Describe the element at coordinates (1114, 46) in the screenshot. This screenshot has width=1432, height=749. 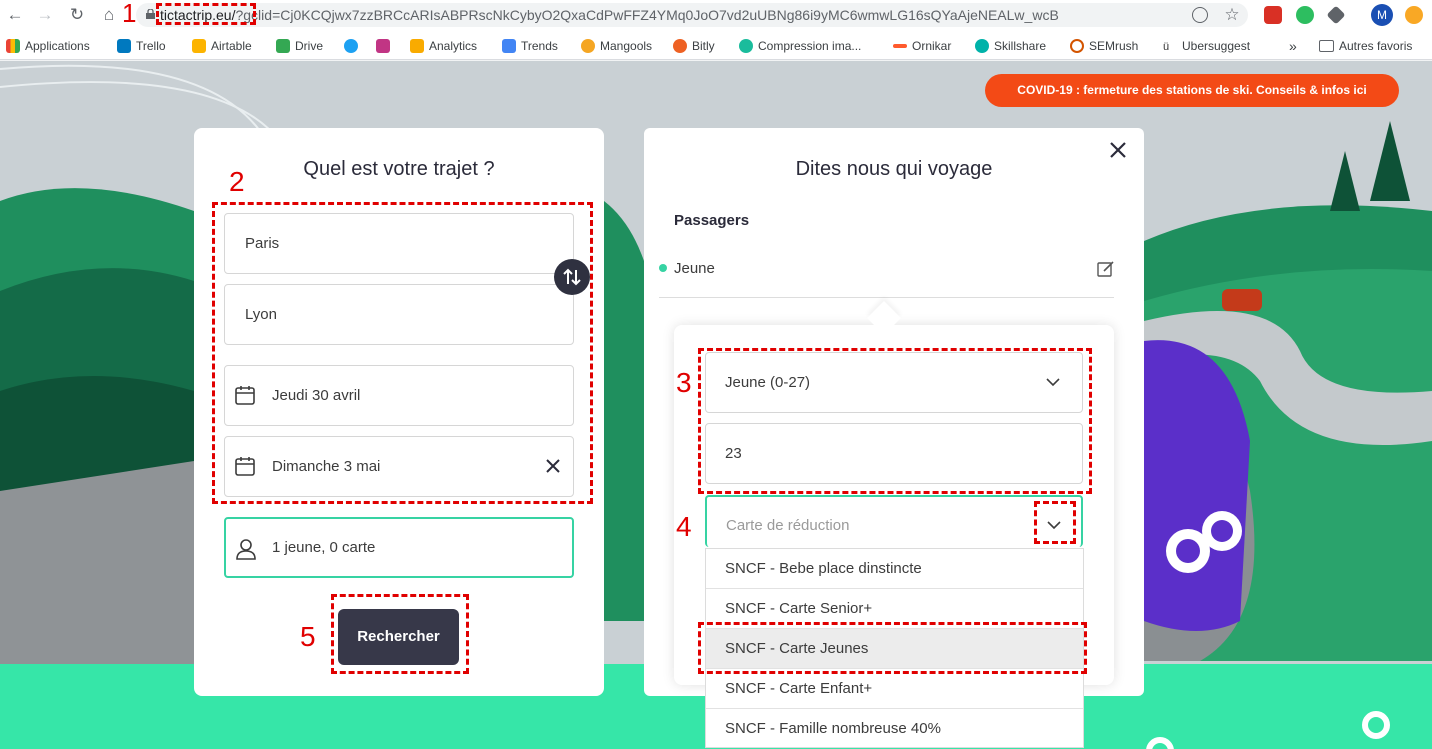
I see `bookmark-label: SEMrush` at that location.